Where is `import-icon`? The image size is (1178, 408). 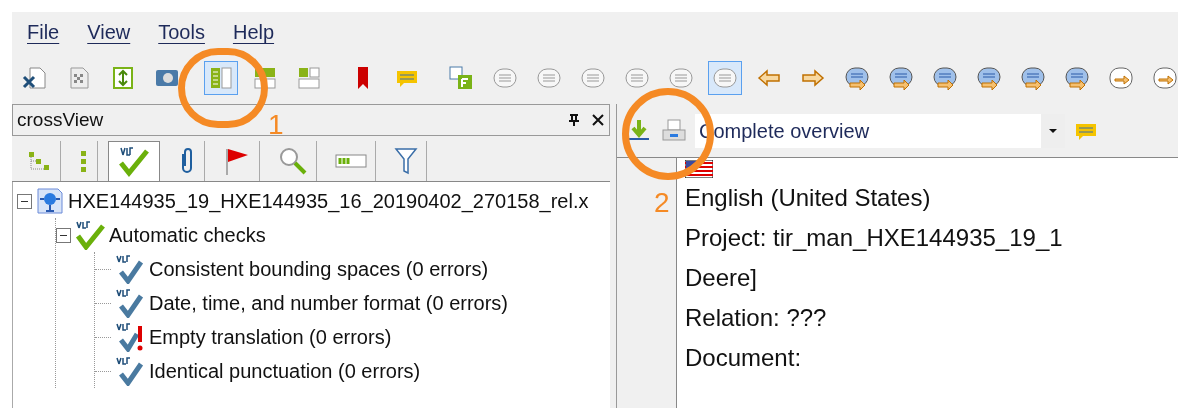
import-icon is located at coordinates (123, 78).